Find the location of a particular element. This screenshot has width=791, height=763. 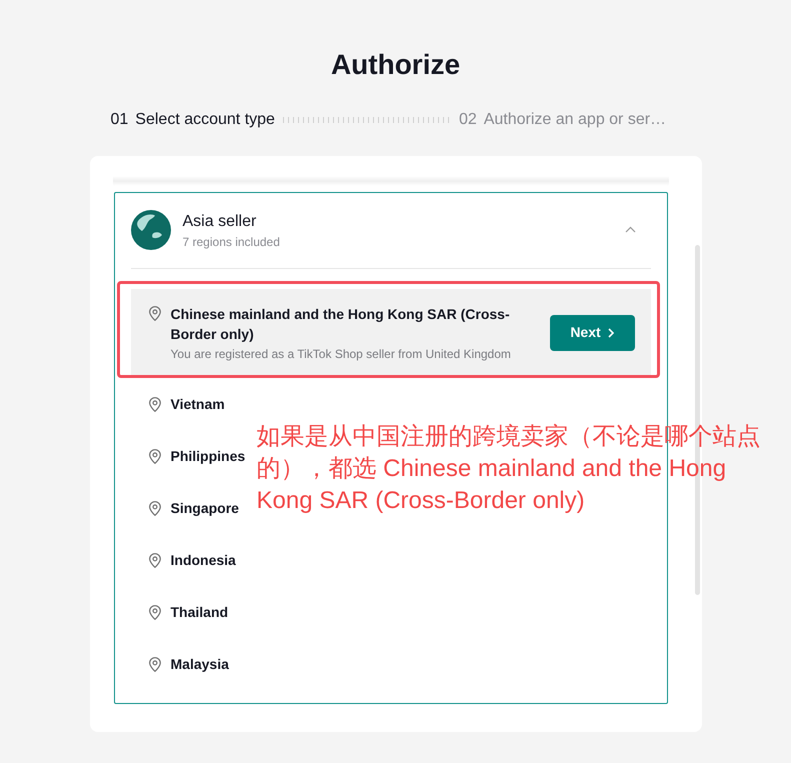

region-name: Thailand is located at coordinates (199, 612).